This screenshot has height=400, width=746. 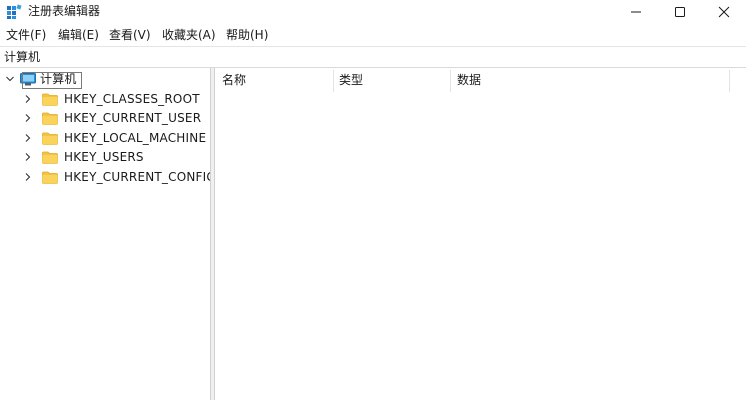 I want to click on tree-node-label: HKEY_CURRENT_USER, so click(x=133, y=118).